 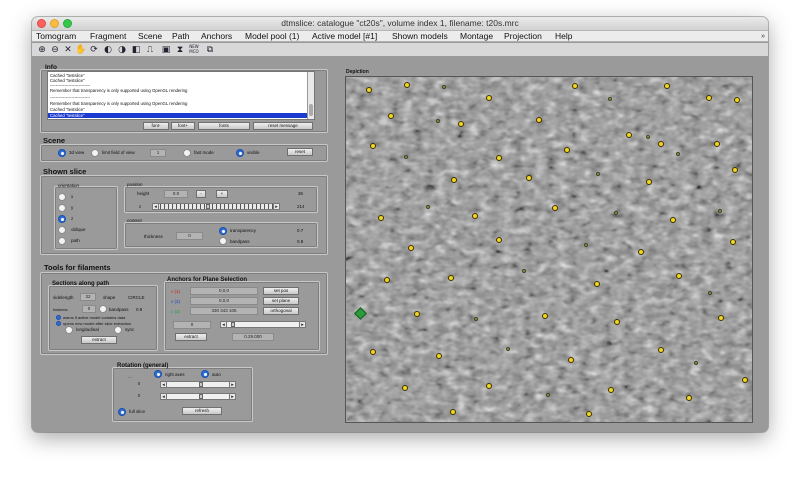 I want to click on right-axes-radio, so click(x=158, y=374).